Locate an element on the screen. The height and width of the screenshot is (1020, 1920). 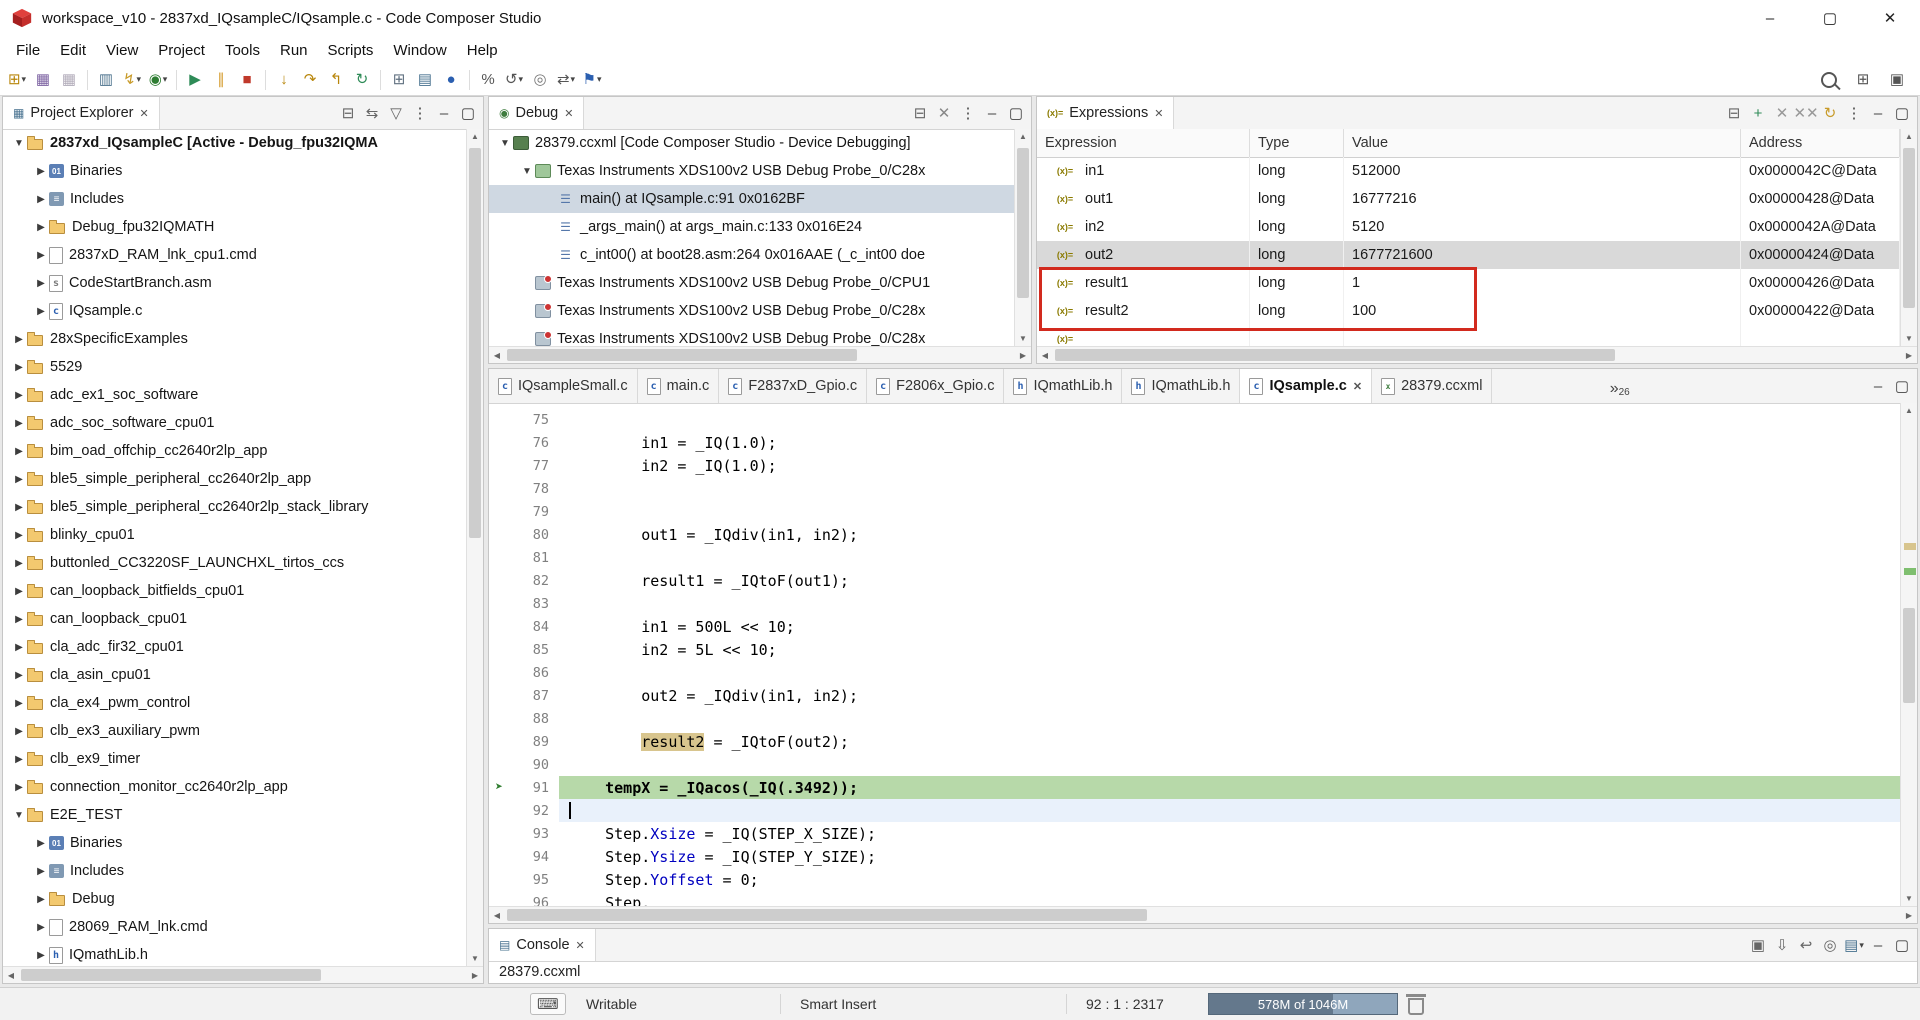
tab-debug: ◉ Debug is located at coordinates (537, 113).